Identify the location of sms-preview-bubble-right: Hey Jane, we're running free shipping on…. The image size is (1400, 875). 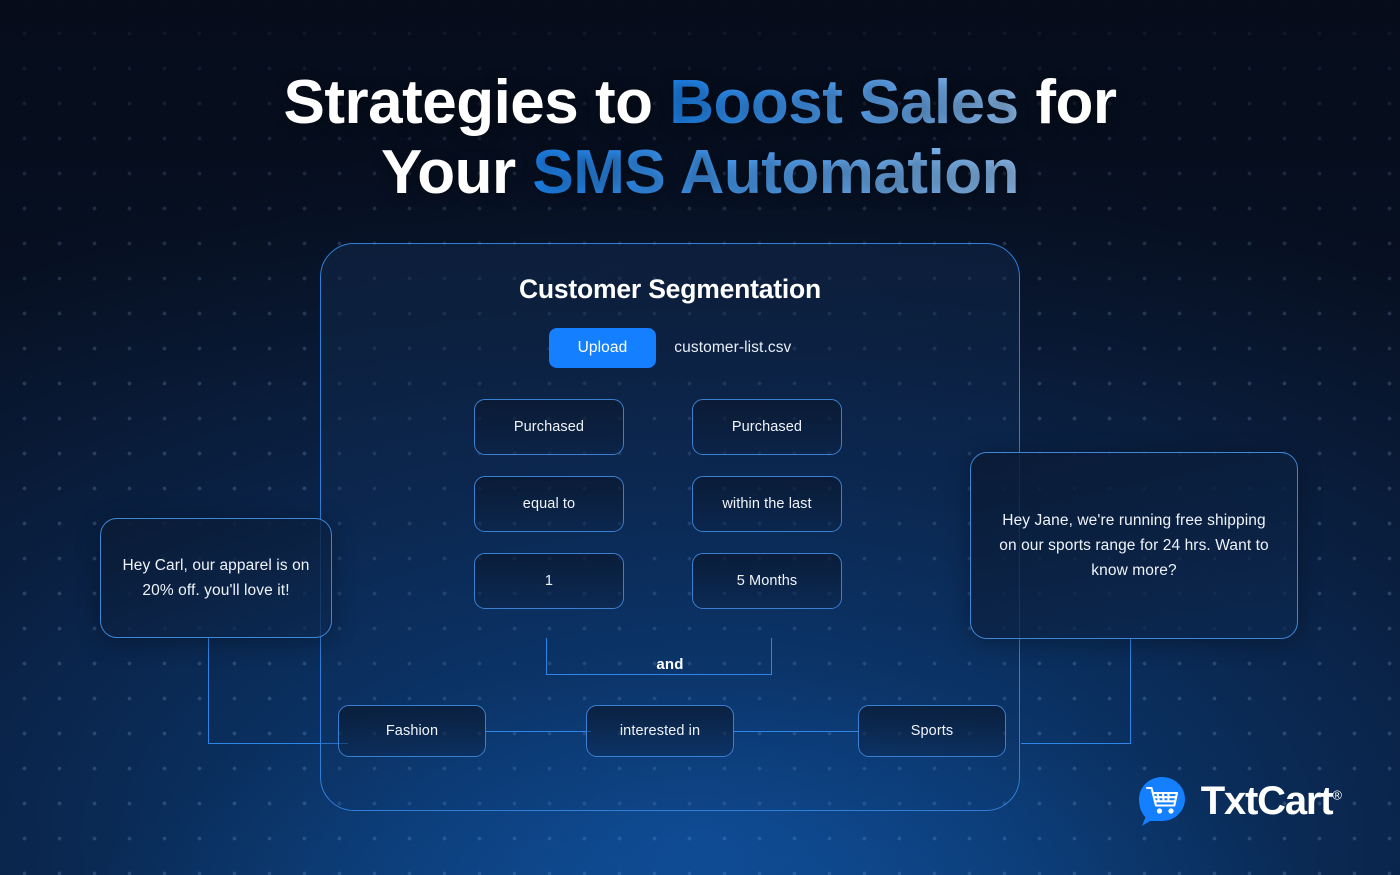
(1134, 545).